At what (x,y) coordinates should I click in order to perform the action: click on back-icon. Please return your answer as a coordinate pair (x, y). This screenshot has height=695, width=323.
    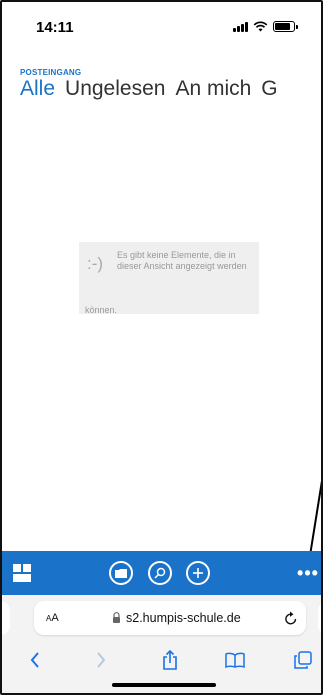
    Looking at the image, I should click on (35, 660).